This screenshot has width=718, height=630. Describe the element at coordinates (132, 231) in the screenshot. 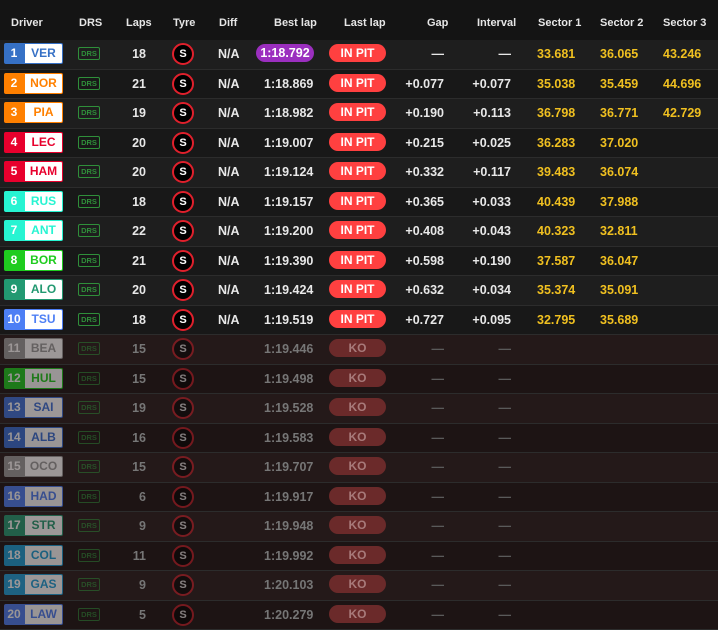

I see `laps-count: 22` at that location.